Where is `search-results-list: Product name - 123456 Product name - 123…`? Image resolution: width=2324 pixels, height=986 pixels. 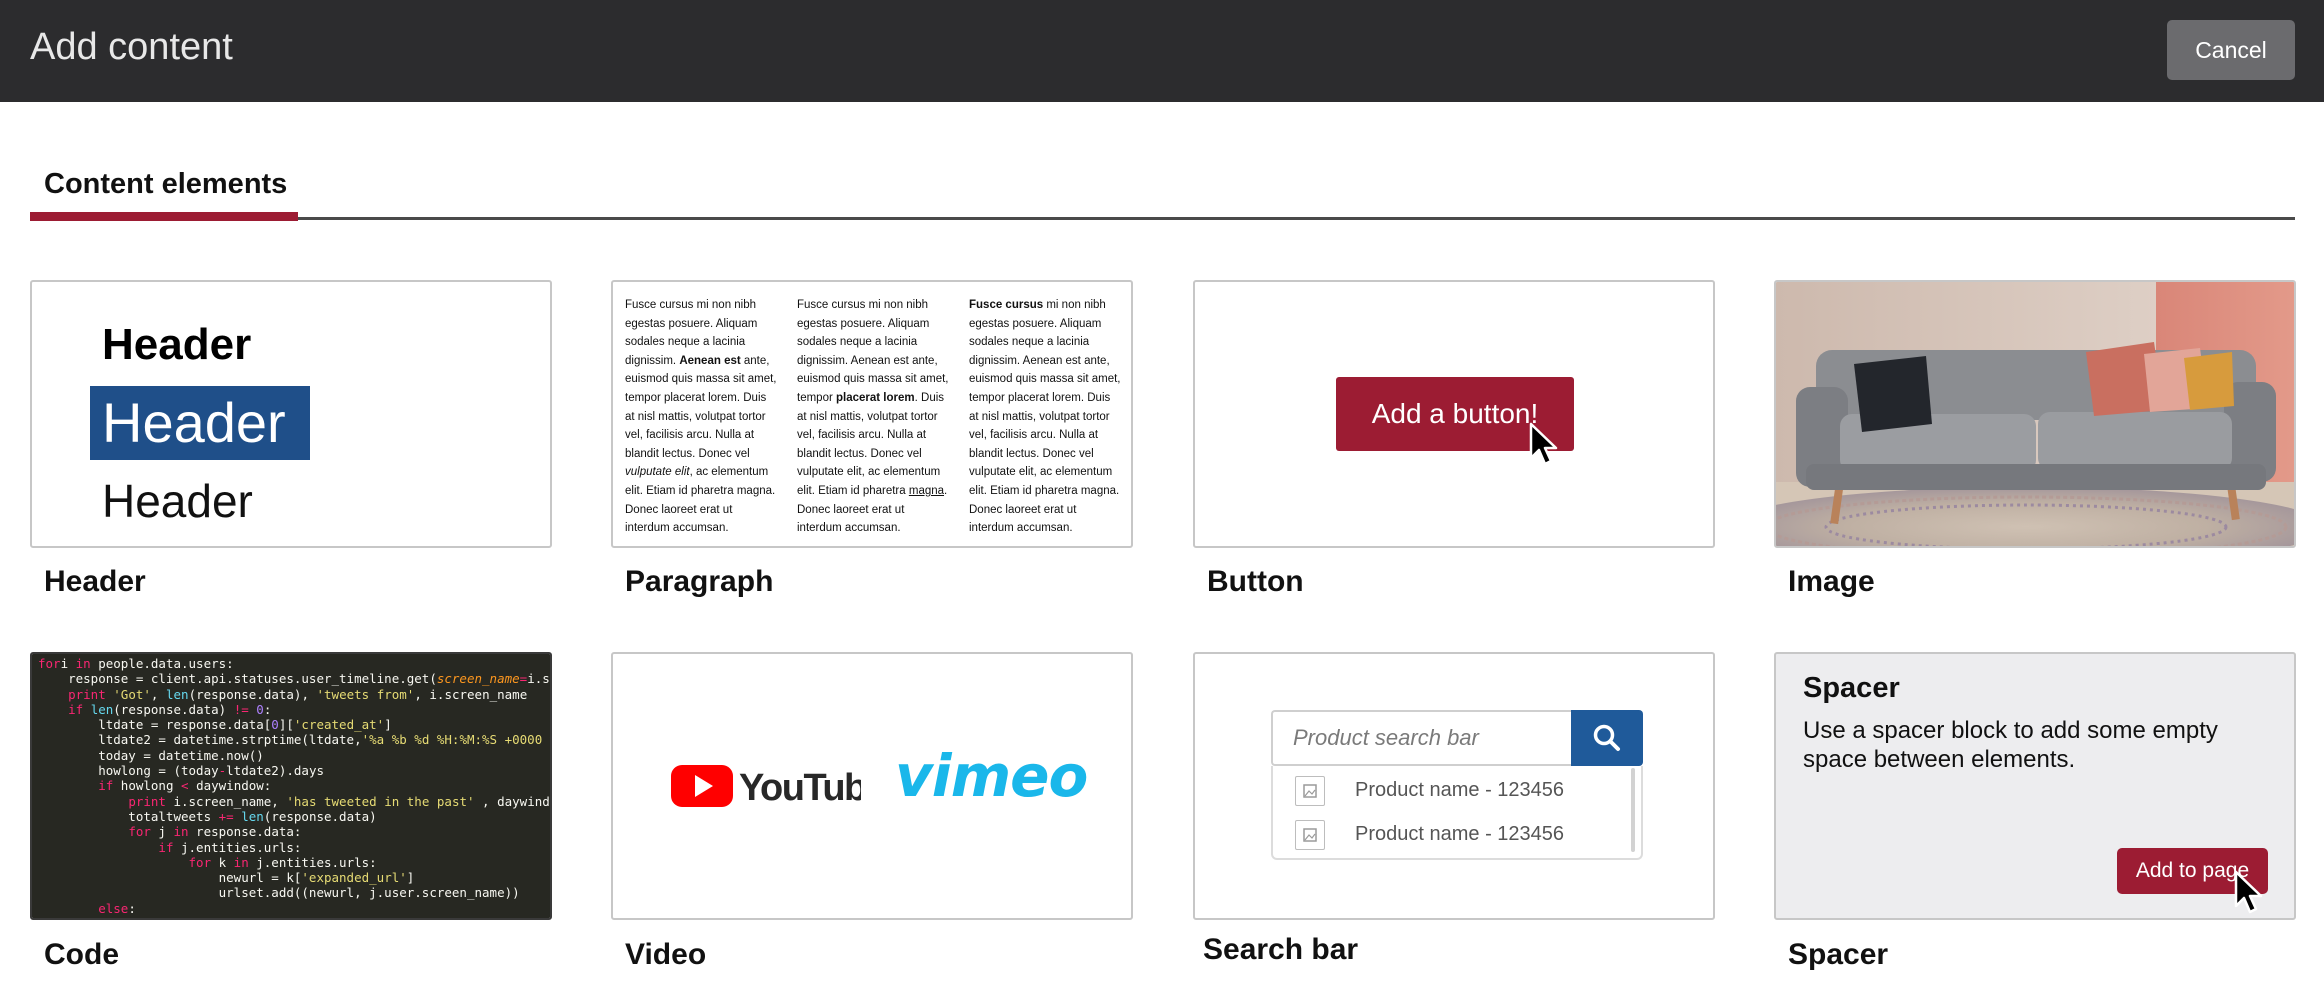 search-results-list: Product name - 123456 Product name - 123… is located at coordinates (1457, 813).